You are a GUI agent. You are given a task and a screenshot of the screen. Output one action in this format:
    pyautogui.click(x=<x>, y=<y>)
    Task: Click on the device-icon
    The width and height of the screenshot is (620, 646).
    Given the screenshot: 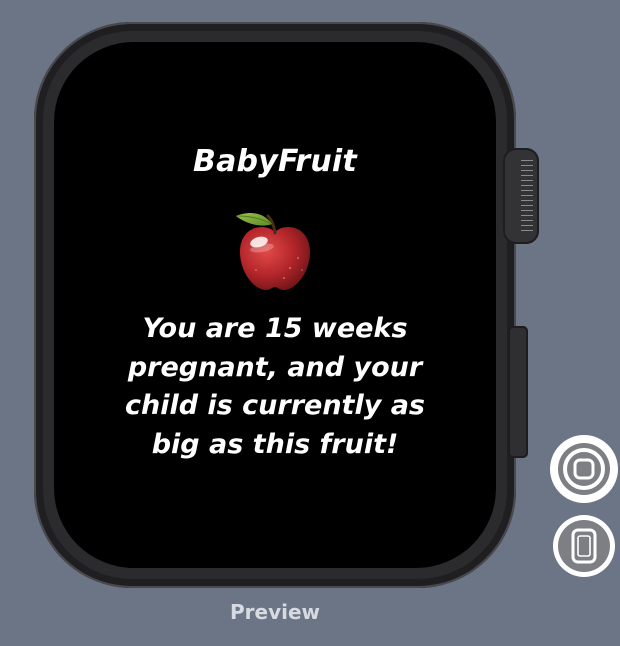 What is the action you would take?
    pyautogui.click(x=584, y=546)
    